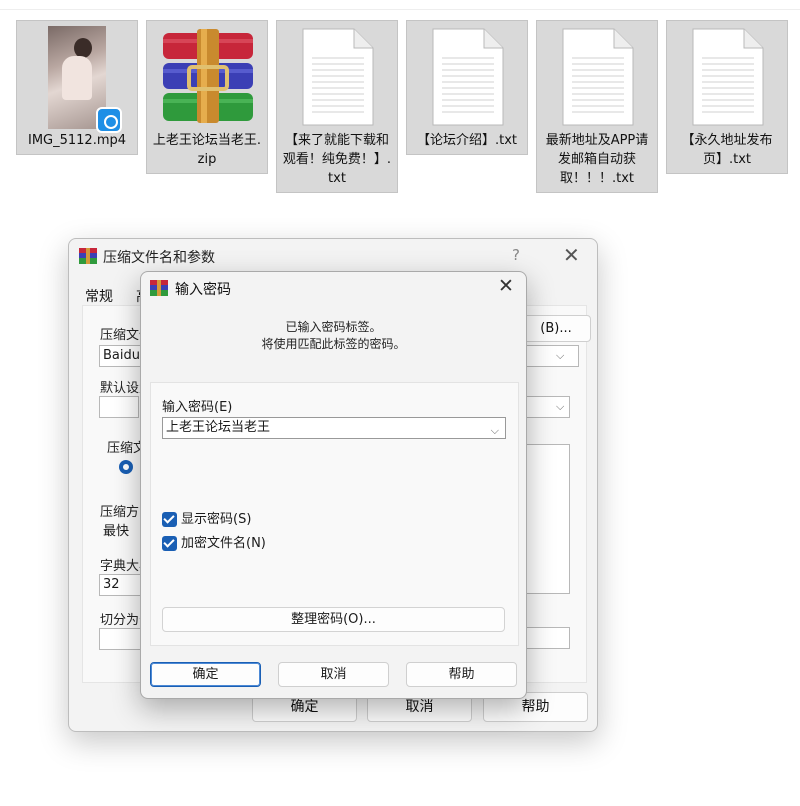 The height and width of the screenshot is (806, 800). Describe the element at coordinates (547, 638) in the screenshot. I see `password-button-edge` at that location.